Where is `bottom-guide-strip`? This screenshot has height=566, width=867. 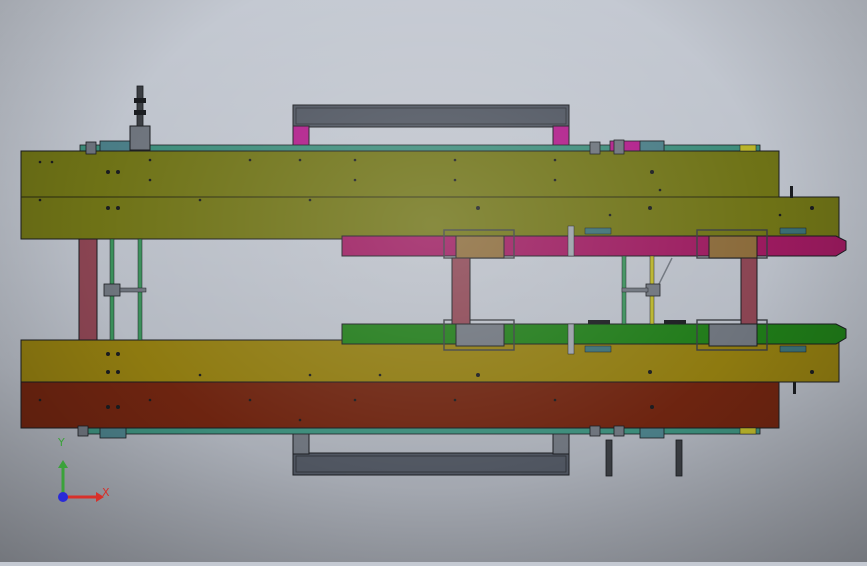 bottom-guide-strip is located at coordinates (420, 433).